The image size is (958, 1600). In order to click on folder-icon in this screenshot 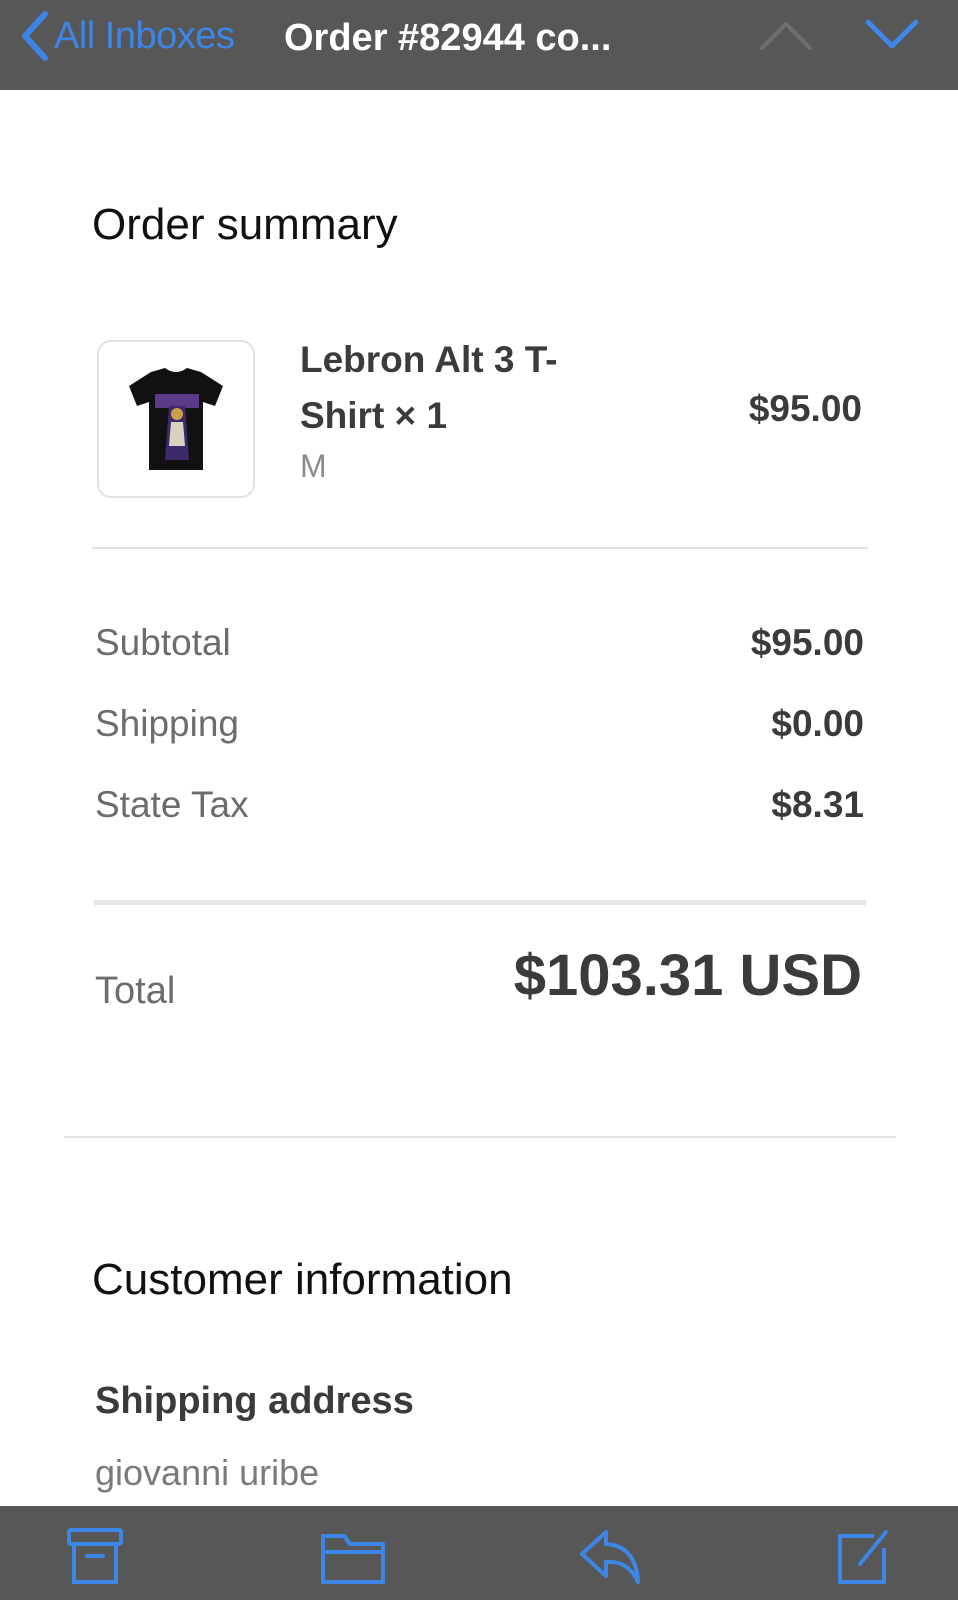, I will do `click(353, 1559)`.